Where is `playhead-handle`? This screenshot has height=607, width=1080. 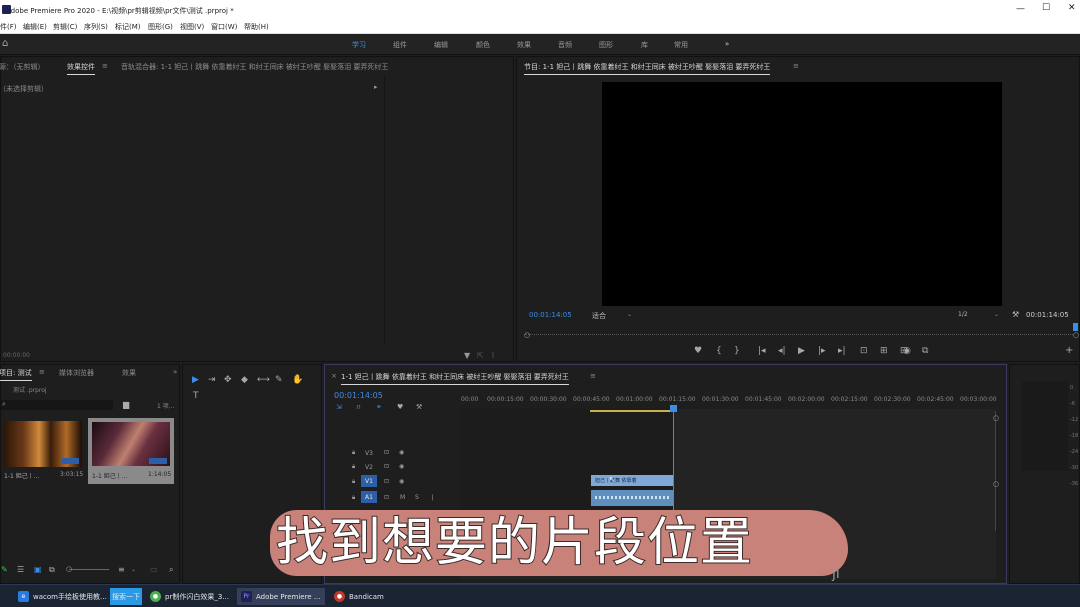
playhead-handle is located at coordinates (673, 408).